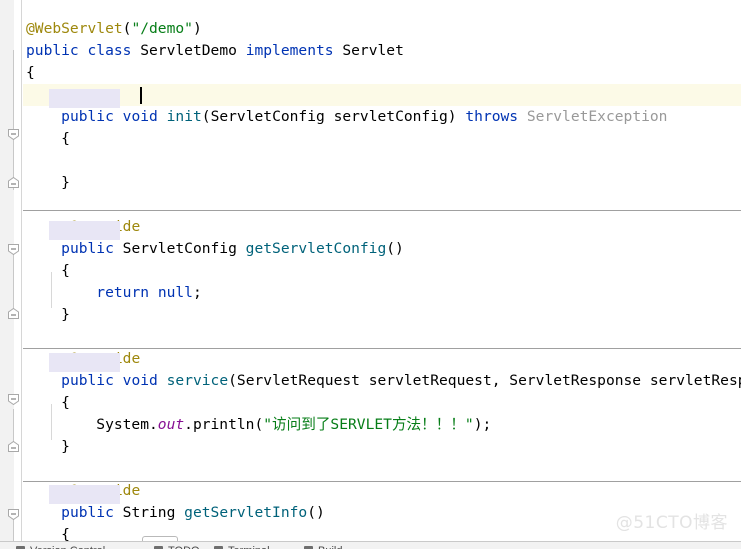 This screenshot has width=741, height=549. What do you see at coordinates (13, 249) in the screenshot?
I see `fold-collapse-icon-getservletconfig` at bounding box center [13, 249].